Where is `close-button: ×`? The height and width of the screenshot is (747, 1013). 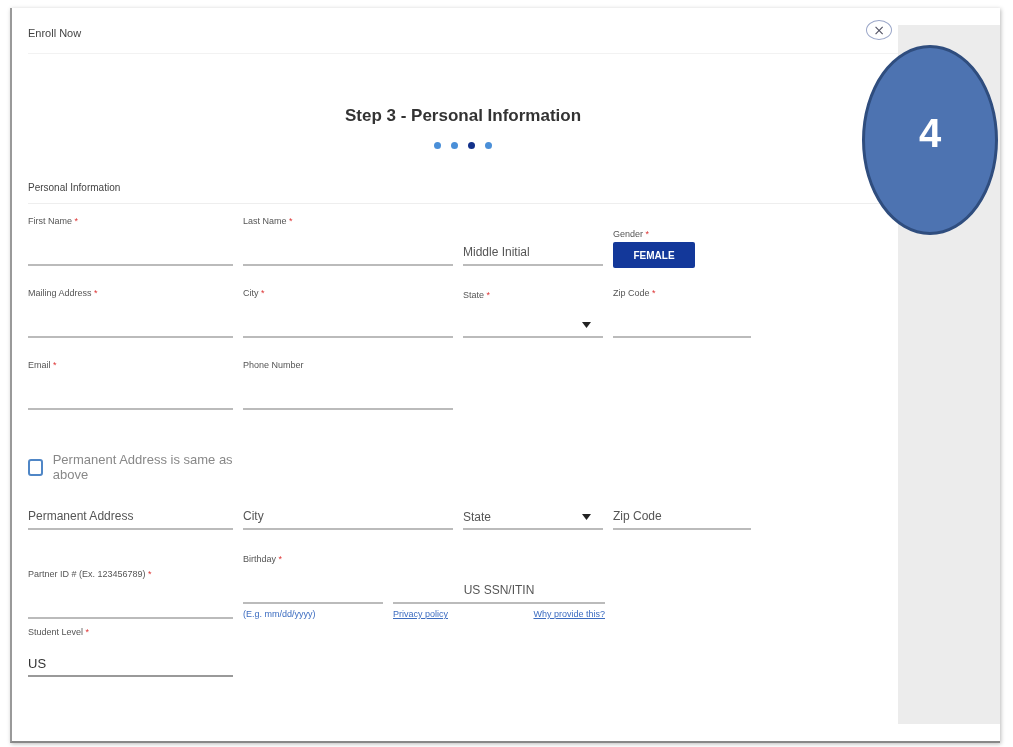
close-button: × is located at coordinates (879, 30).